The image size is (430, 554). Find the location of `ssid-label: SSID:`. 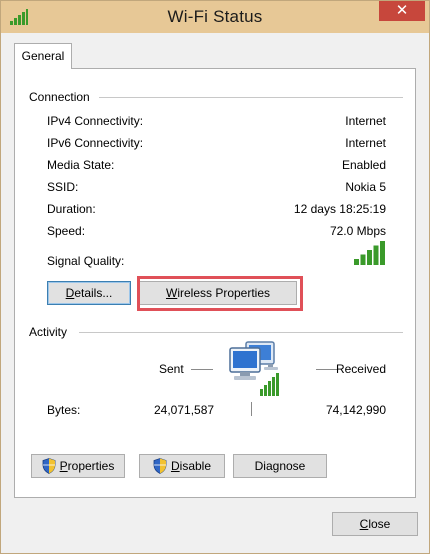

ssid-label: SSID: is located at coordinates (63, 187).